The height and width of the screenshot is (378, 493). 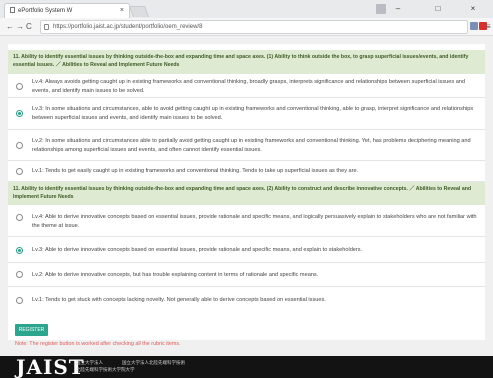 I want to click on footer-text: 国立大学法人北陸先端科学技術, so click(x=153, y=362).